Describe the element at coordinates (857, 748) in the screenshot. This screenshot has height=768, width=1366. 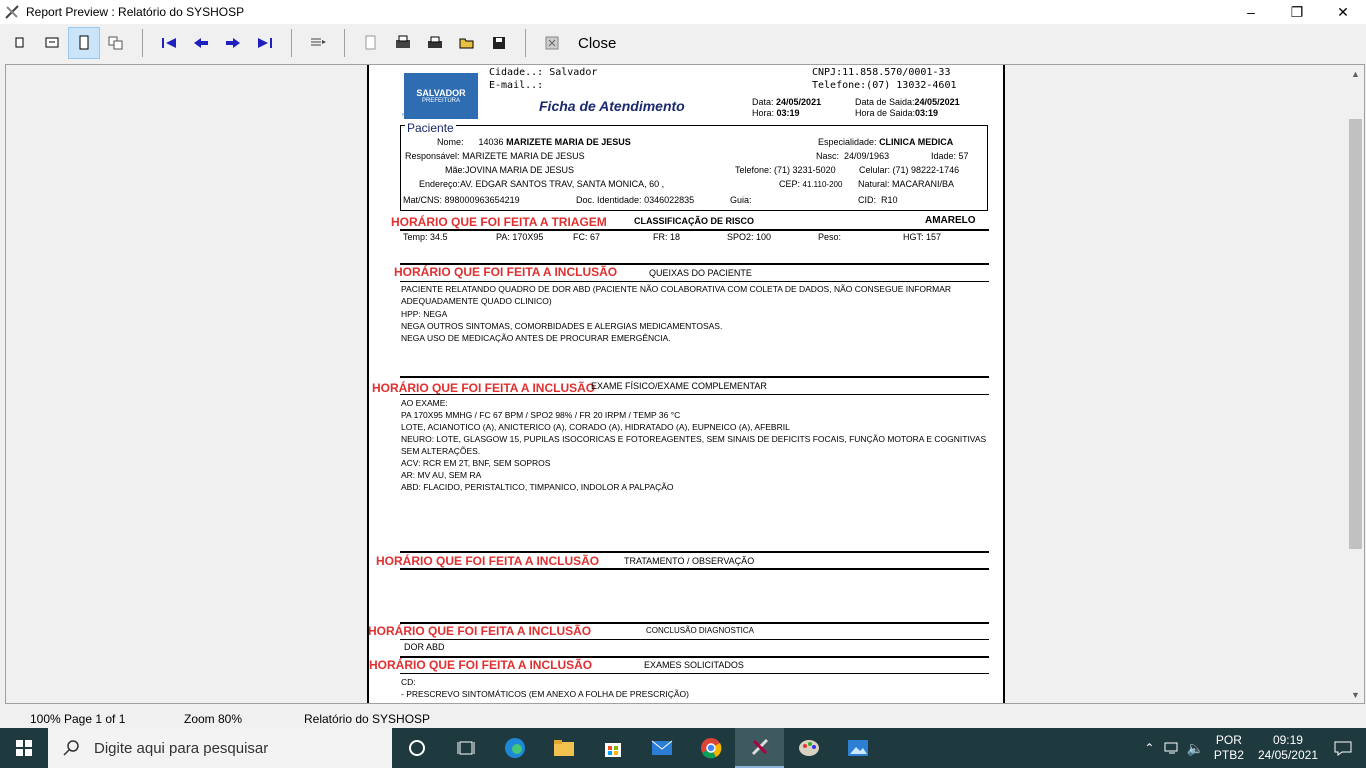
I see `photos-icon` at that location.